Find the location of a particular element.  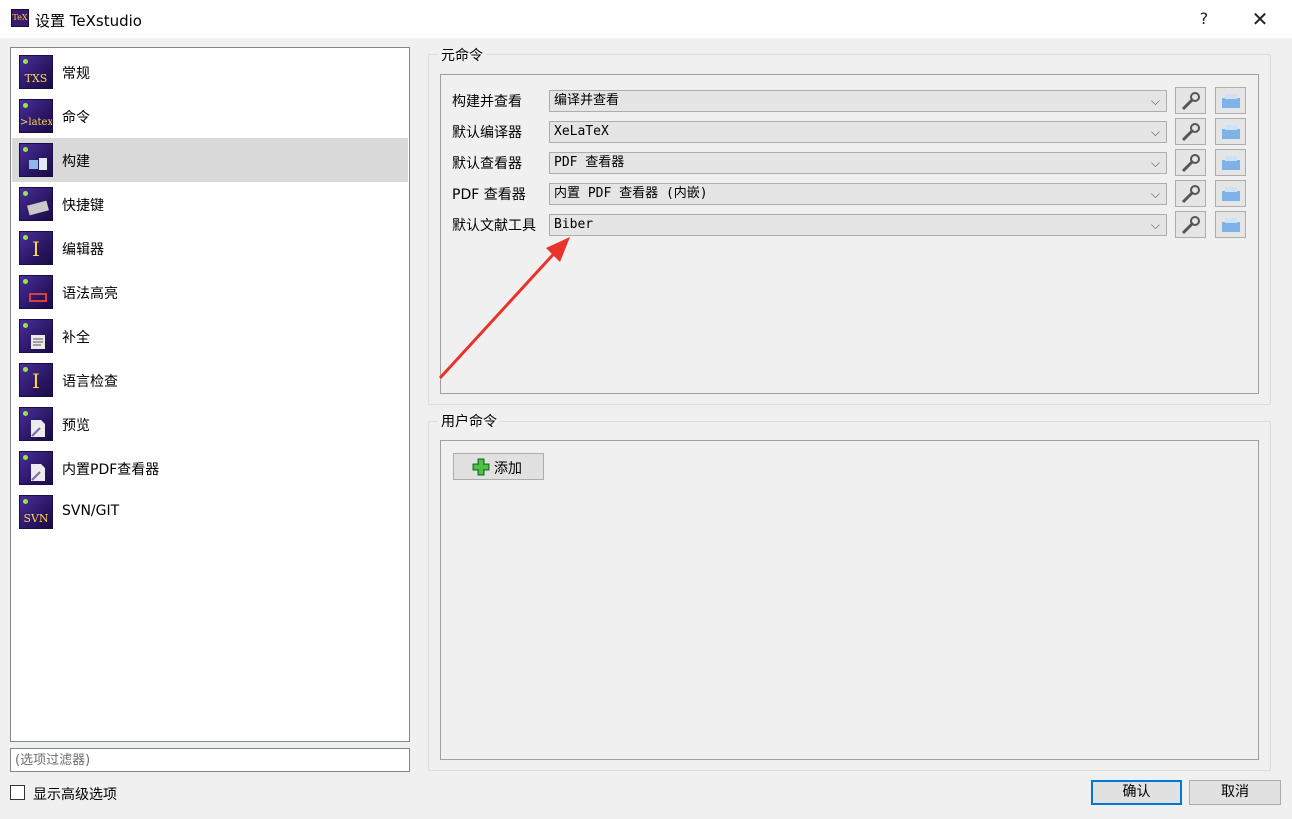

nav-item-label: 常规 is located at coordinates (76, 74).